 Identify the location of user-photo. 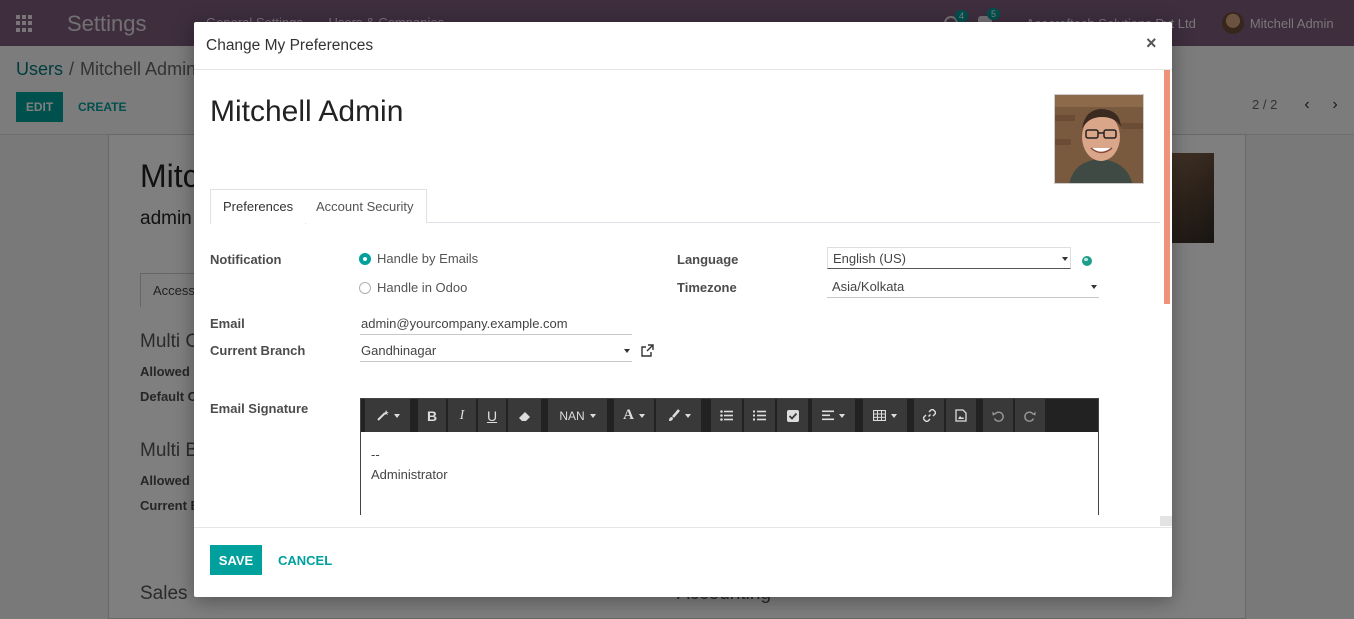
(1099, 139).